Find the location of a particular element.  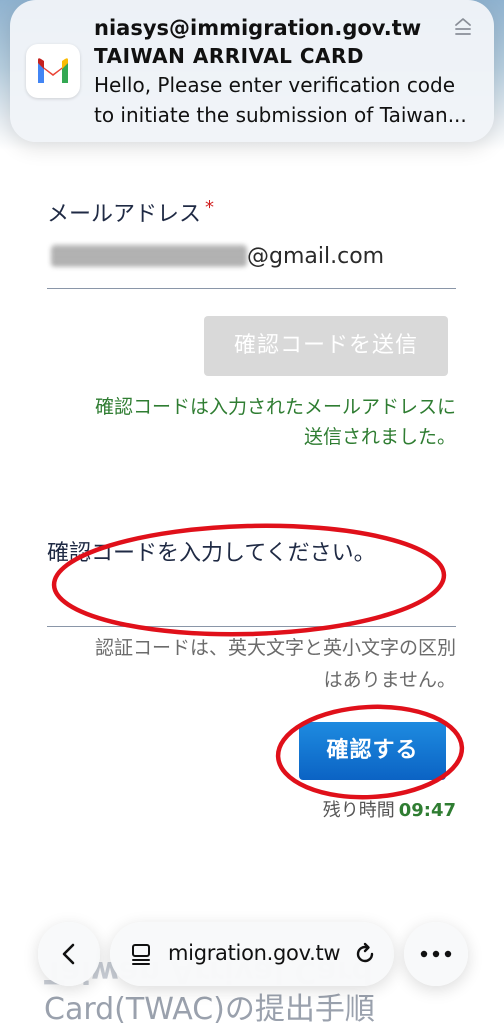

code-sent-message-line1: 確認コードは入力されたメールアドレスに is located at coordinates (275, 407).